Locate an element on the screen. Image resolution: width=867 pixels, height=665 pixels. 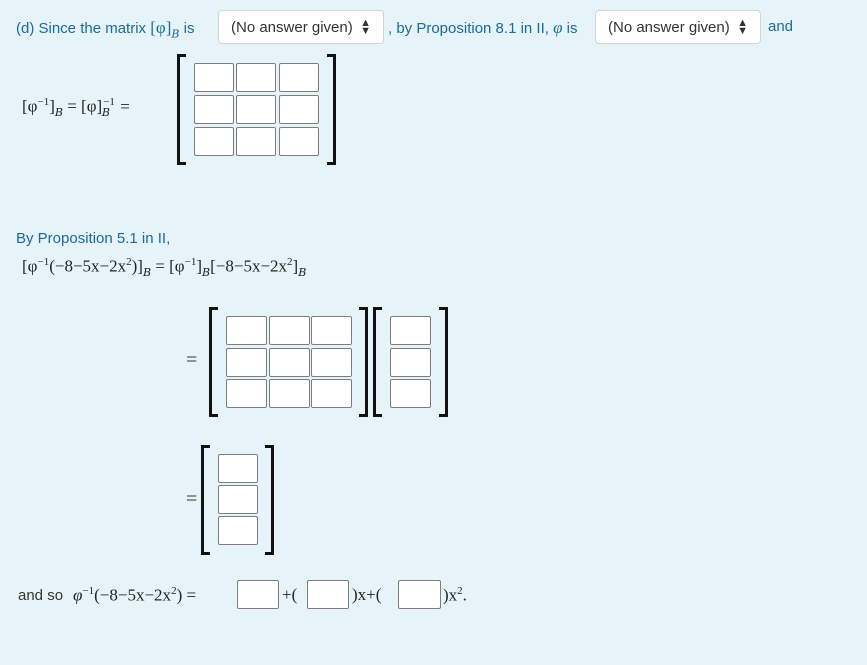
question-intro: (d) Since the matrix [φ]B is is located at coordinates (105, 29).